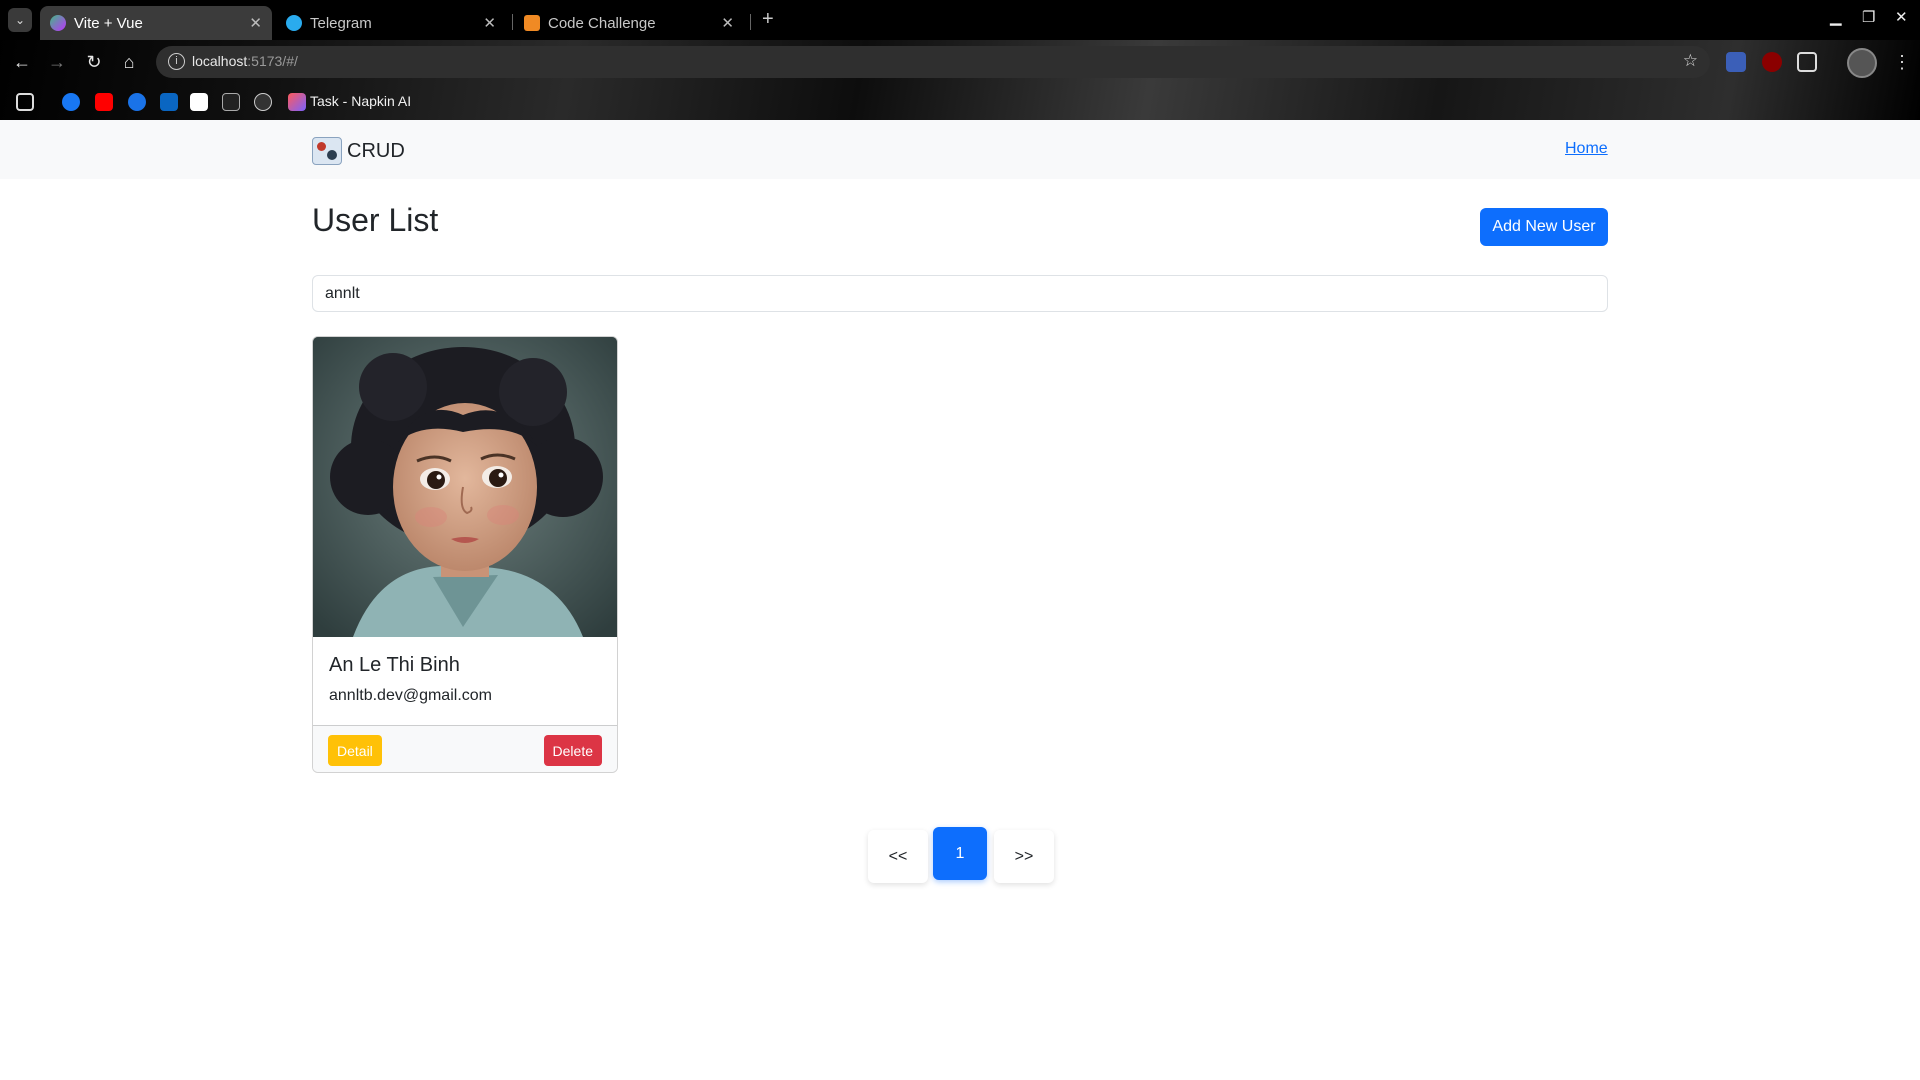  I want to click on bookmarks-bar: Task - Napkin AI, so click(960, 102).